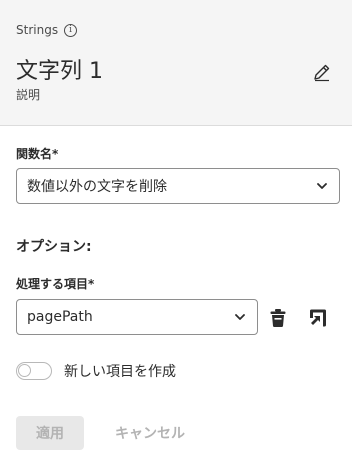 Image resolution: width=352 pixels, height=466 pixels. What do you see at coordinates (54, 247) in the screenshot?
I see `options-heading: オプション:` at bounding box center [54, 247].